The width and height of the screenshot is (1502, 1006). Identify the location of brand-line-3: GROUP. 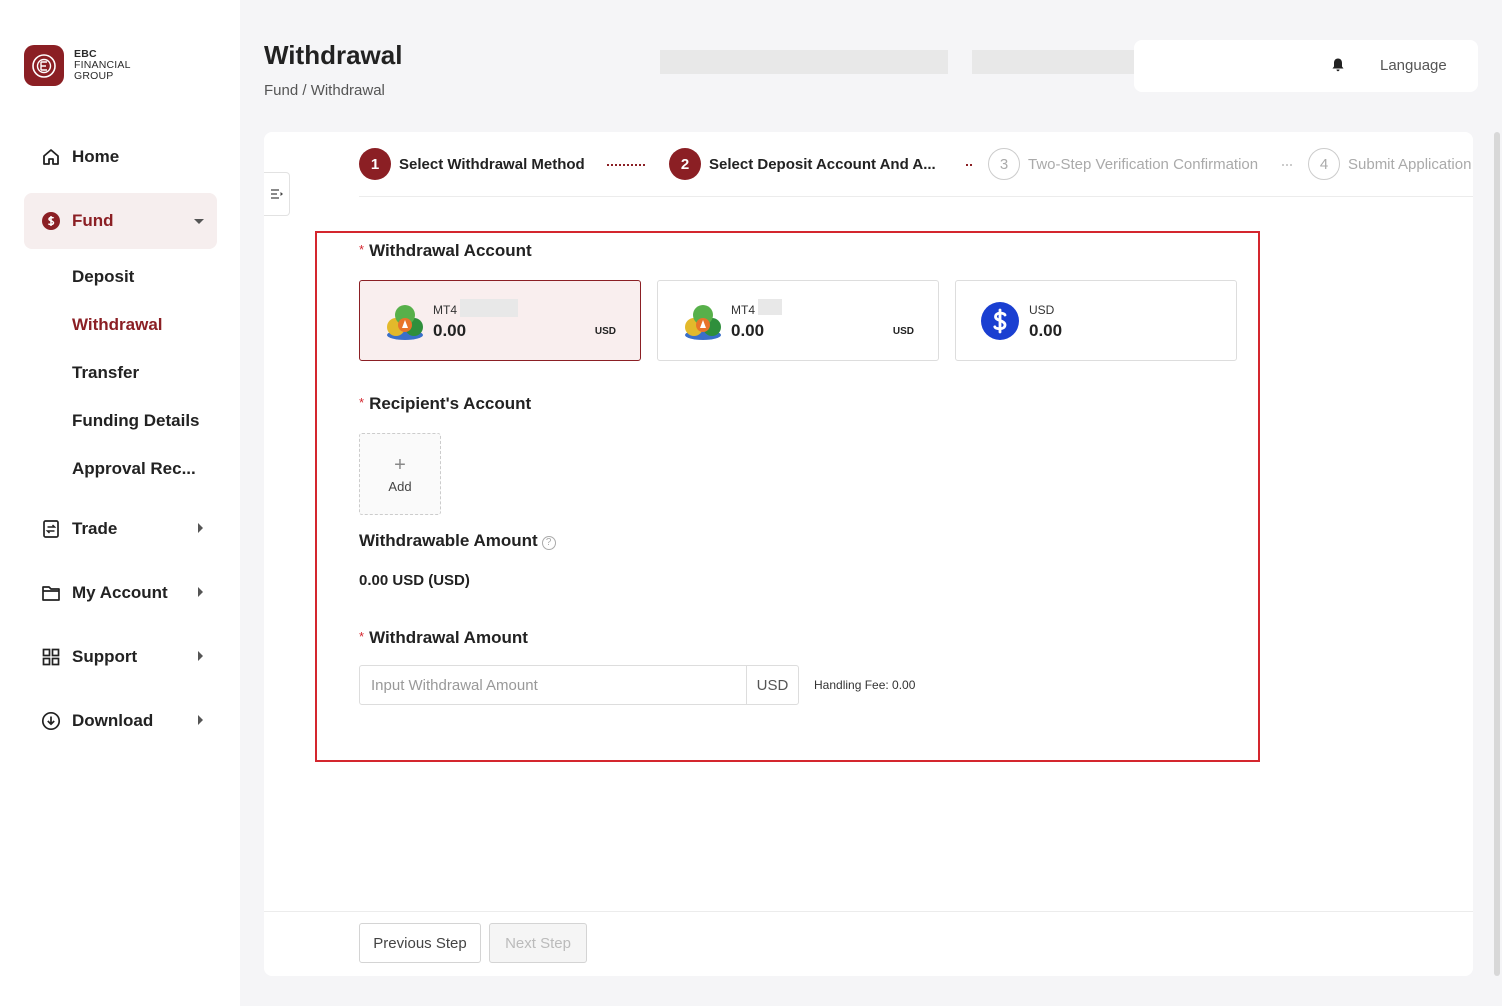
(94, 76).